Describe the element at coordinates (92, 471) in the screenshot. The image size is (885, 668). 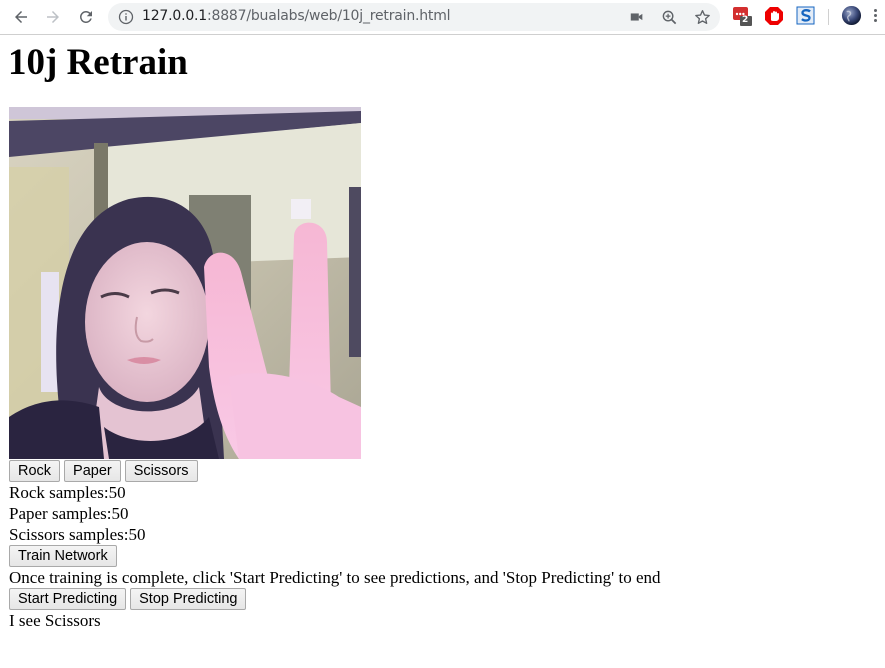
I see `paper-button: Paper` at that location.